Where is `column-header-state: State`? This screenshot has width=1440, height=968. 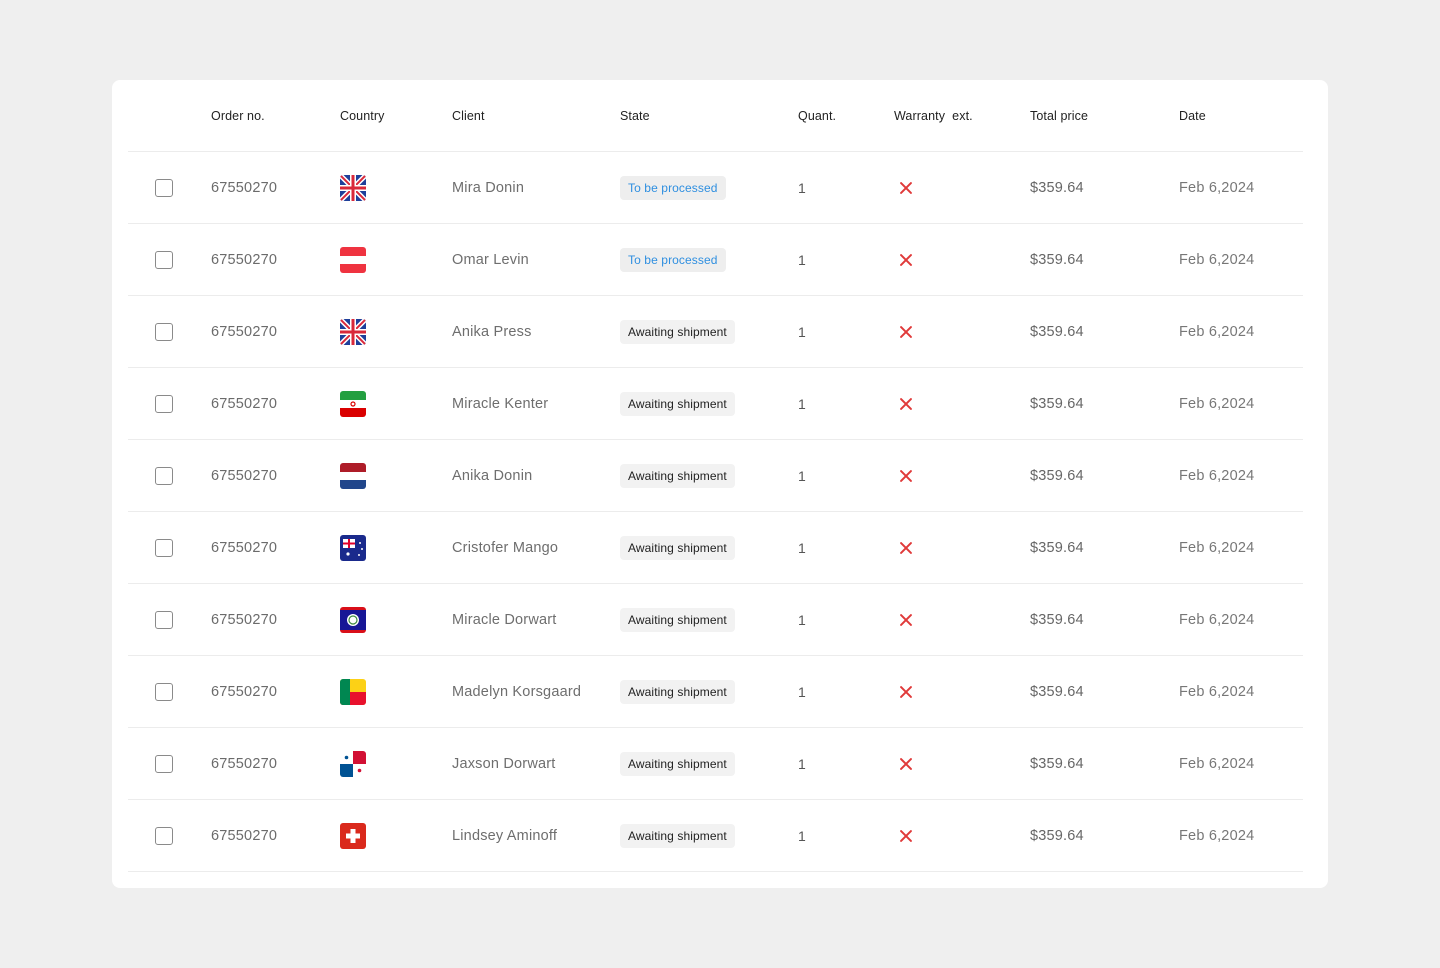 column-header-state: State is located at coordinates (635, 115).